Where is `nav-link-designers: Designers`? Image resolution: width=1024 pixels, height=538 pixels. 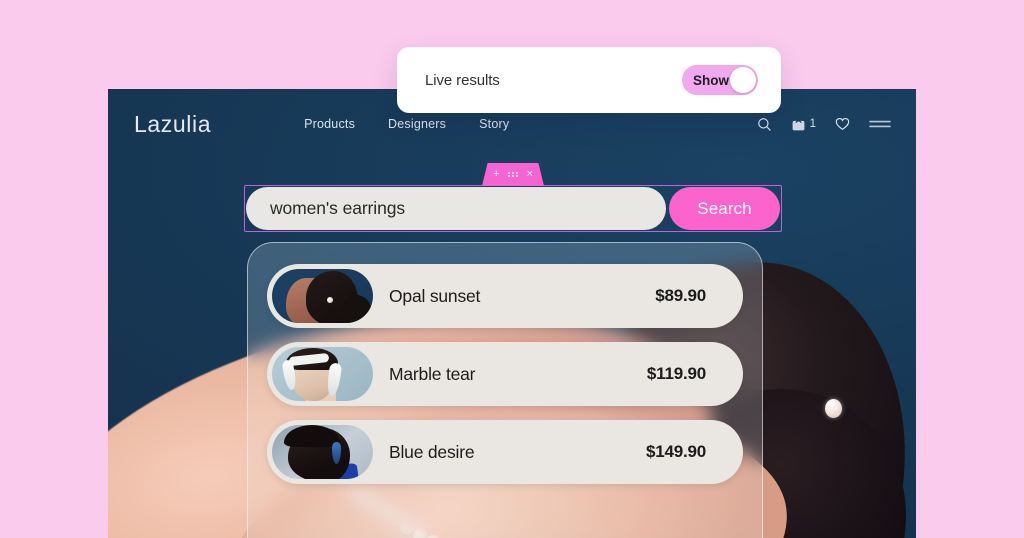 nav-link-designers: Designers is located at coordinates (417, 124).